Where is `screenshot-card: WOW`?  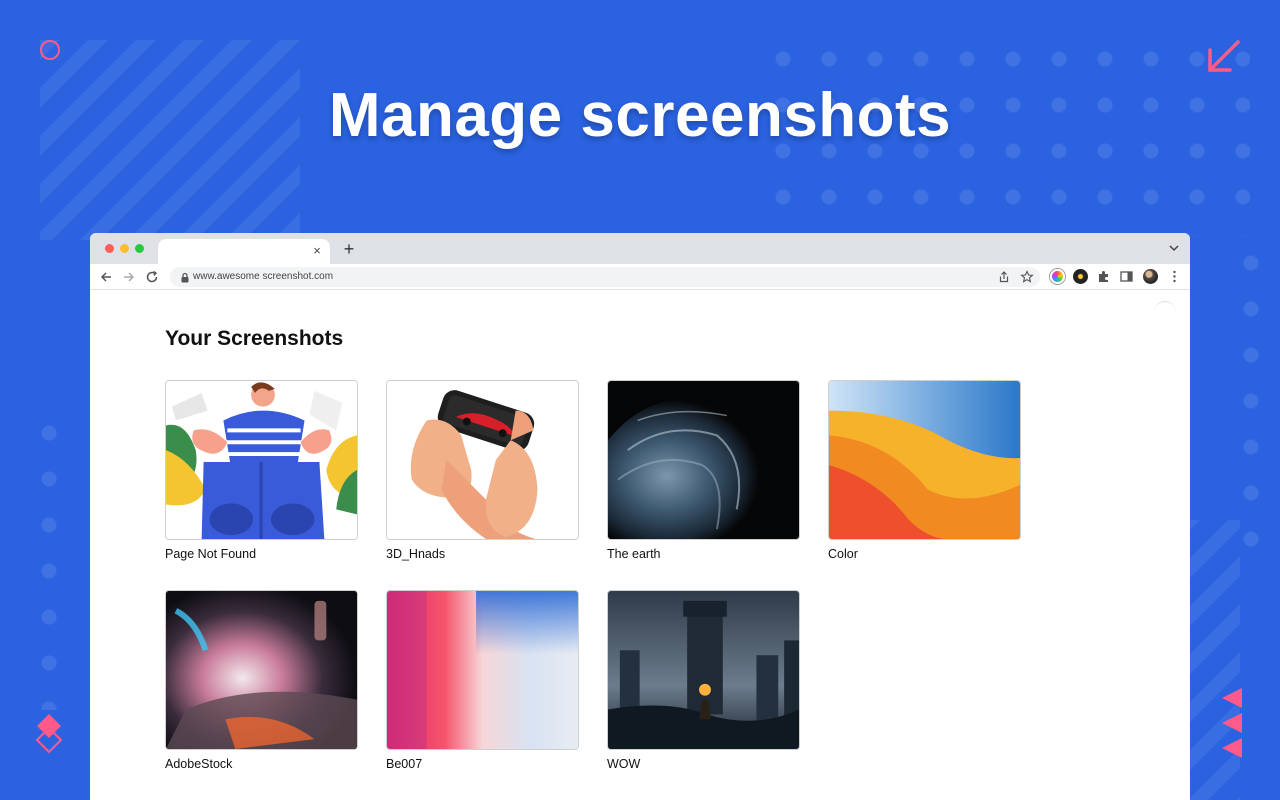
screenshot-card: WOW is located at coordinates (703, 680).